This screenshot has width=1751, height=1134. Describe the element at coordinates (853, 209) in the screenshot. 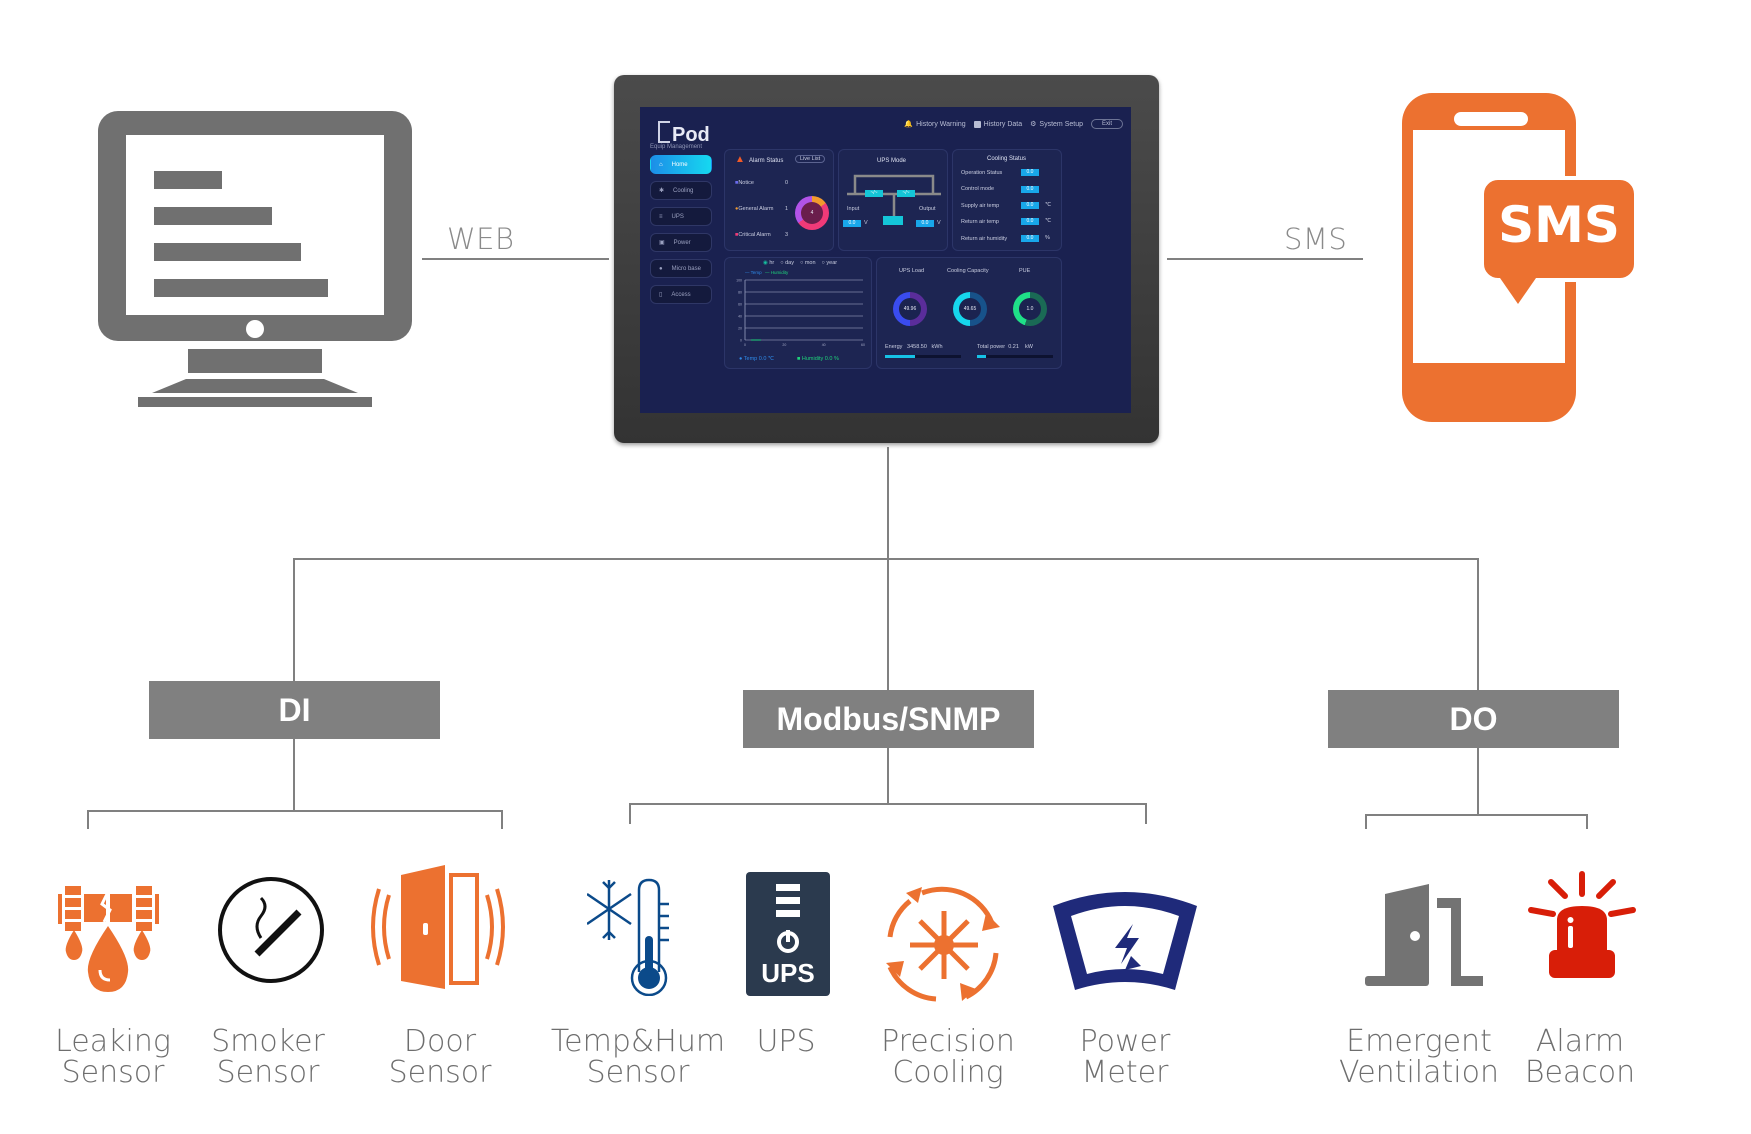

I see `ups-input-label: Input` at that location.